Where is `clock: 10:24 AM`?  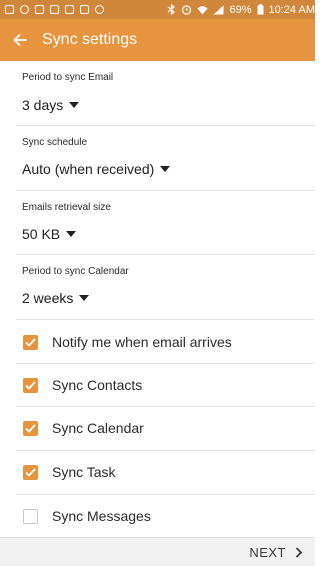
clock: 10:24 AM is located at coordinates (291, 9).